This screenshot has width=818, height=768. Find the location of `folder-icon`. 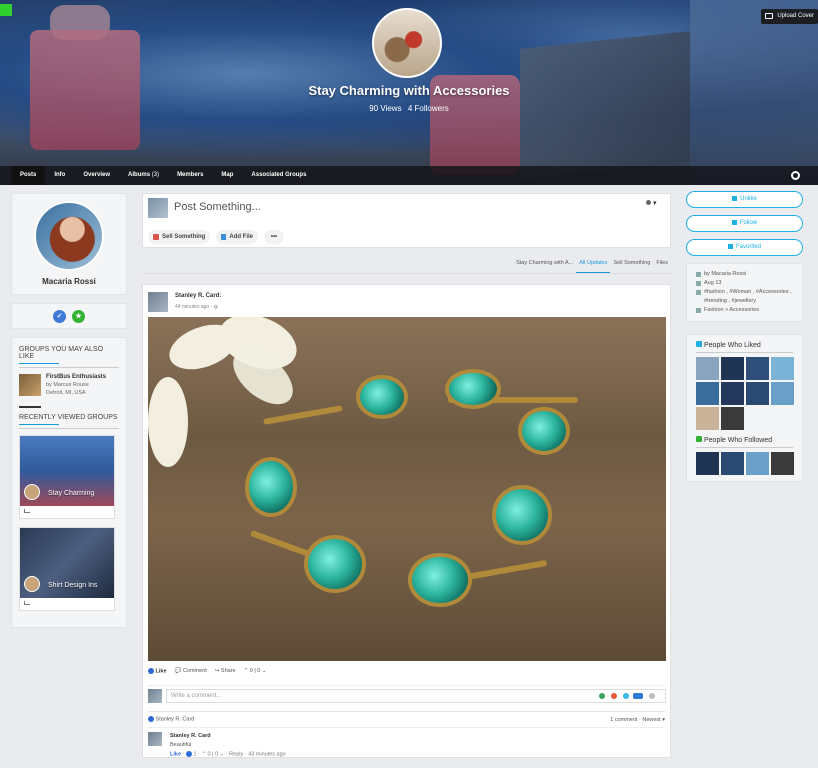

folder-icon is located at coordinates (698, 310).